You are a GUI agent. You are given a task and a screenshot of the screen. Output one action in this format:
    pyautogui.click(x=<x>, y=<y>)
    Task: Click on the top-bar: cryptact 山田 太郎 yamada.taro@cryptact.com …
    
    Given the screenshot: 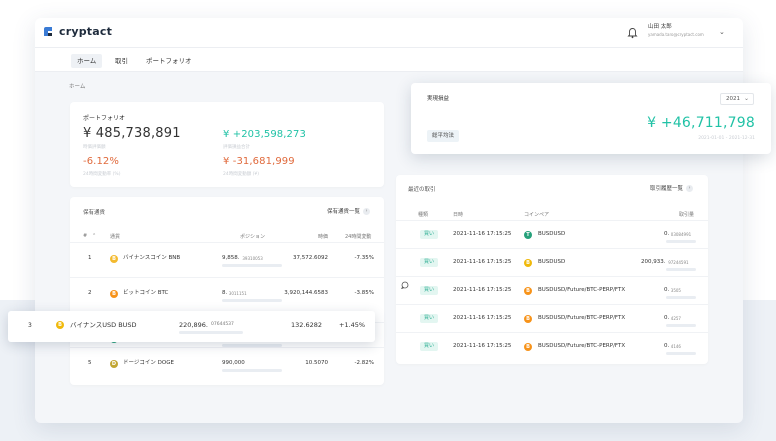 What is the action you would take?
    pyautogui.click(x=389, y=33)
    